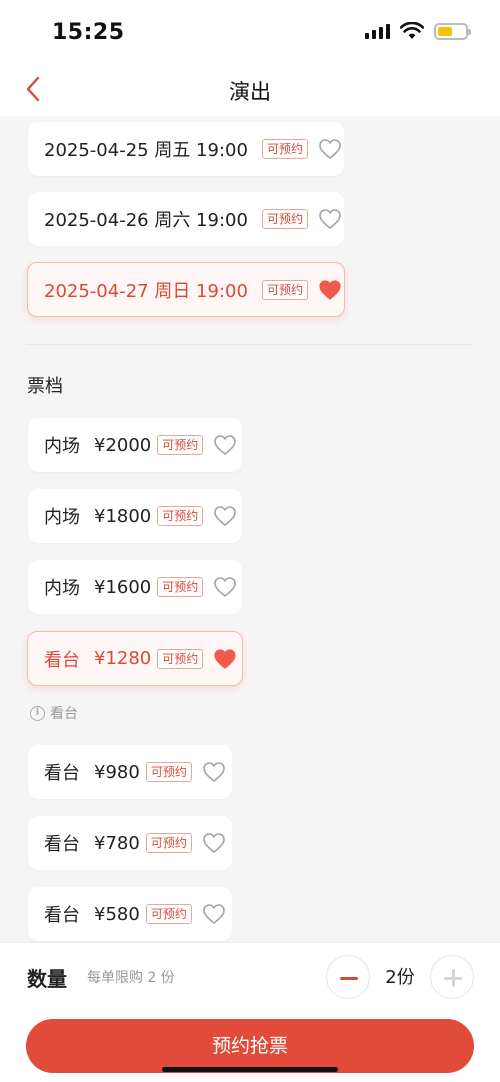 This screenshot has height=1082, width=500. Describe the element at coordinates (117, 772) in the screenshot. I see `tier-price: ¥980` at that location.